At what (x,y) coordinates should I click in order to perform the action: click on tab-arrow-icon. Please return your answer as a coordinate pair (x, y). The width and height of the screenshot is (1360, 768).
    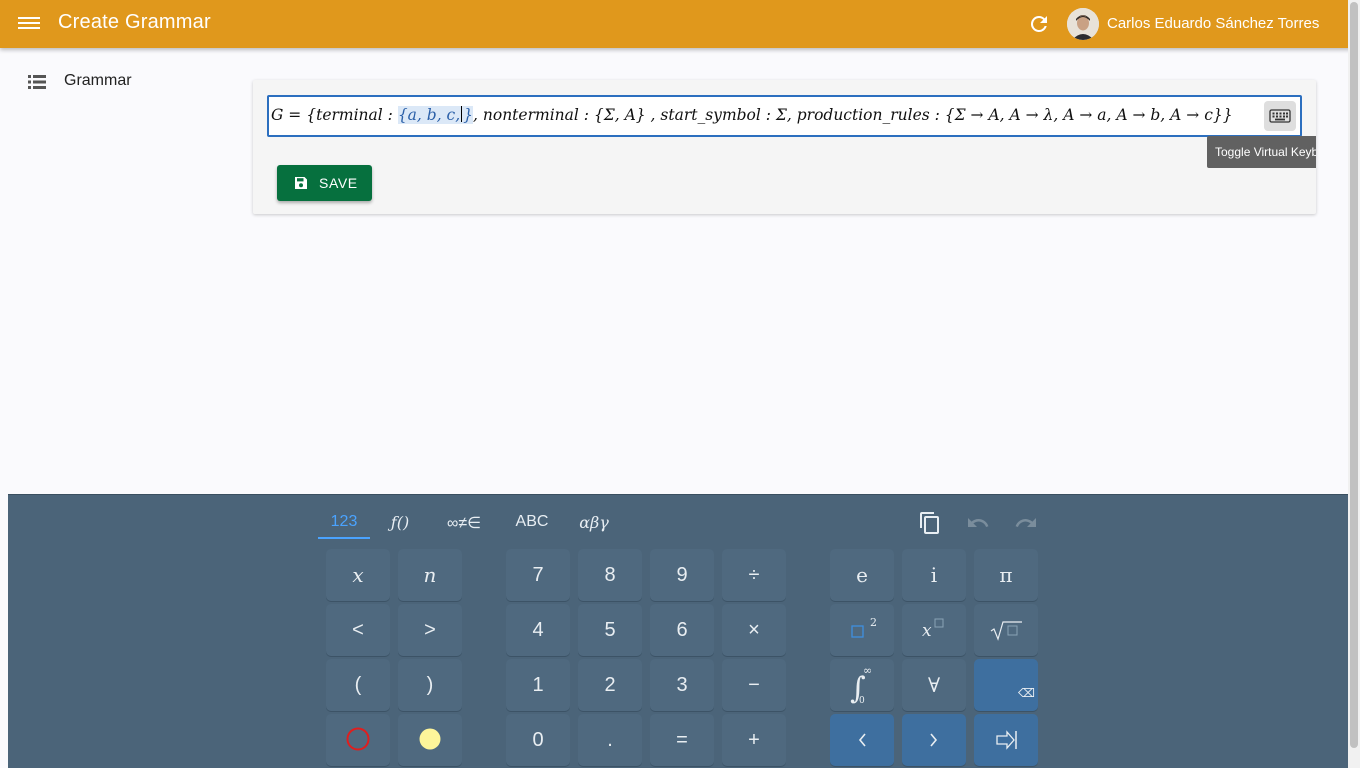
    Looking at the image, I should click on (1006, 740).